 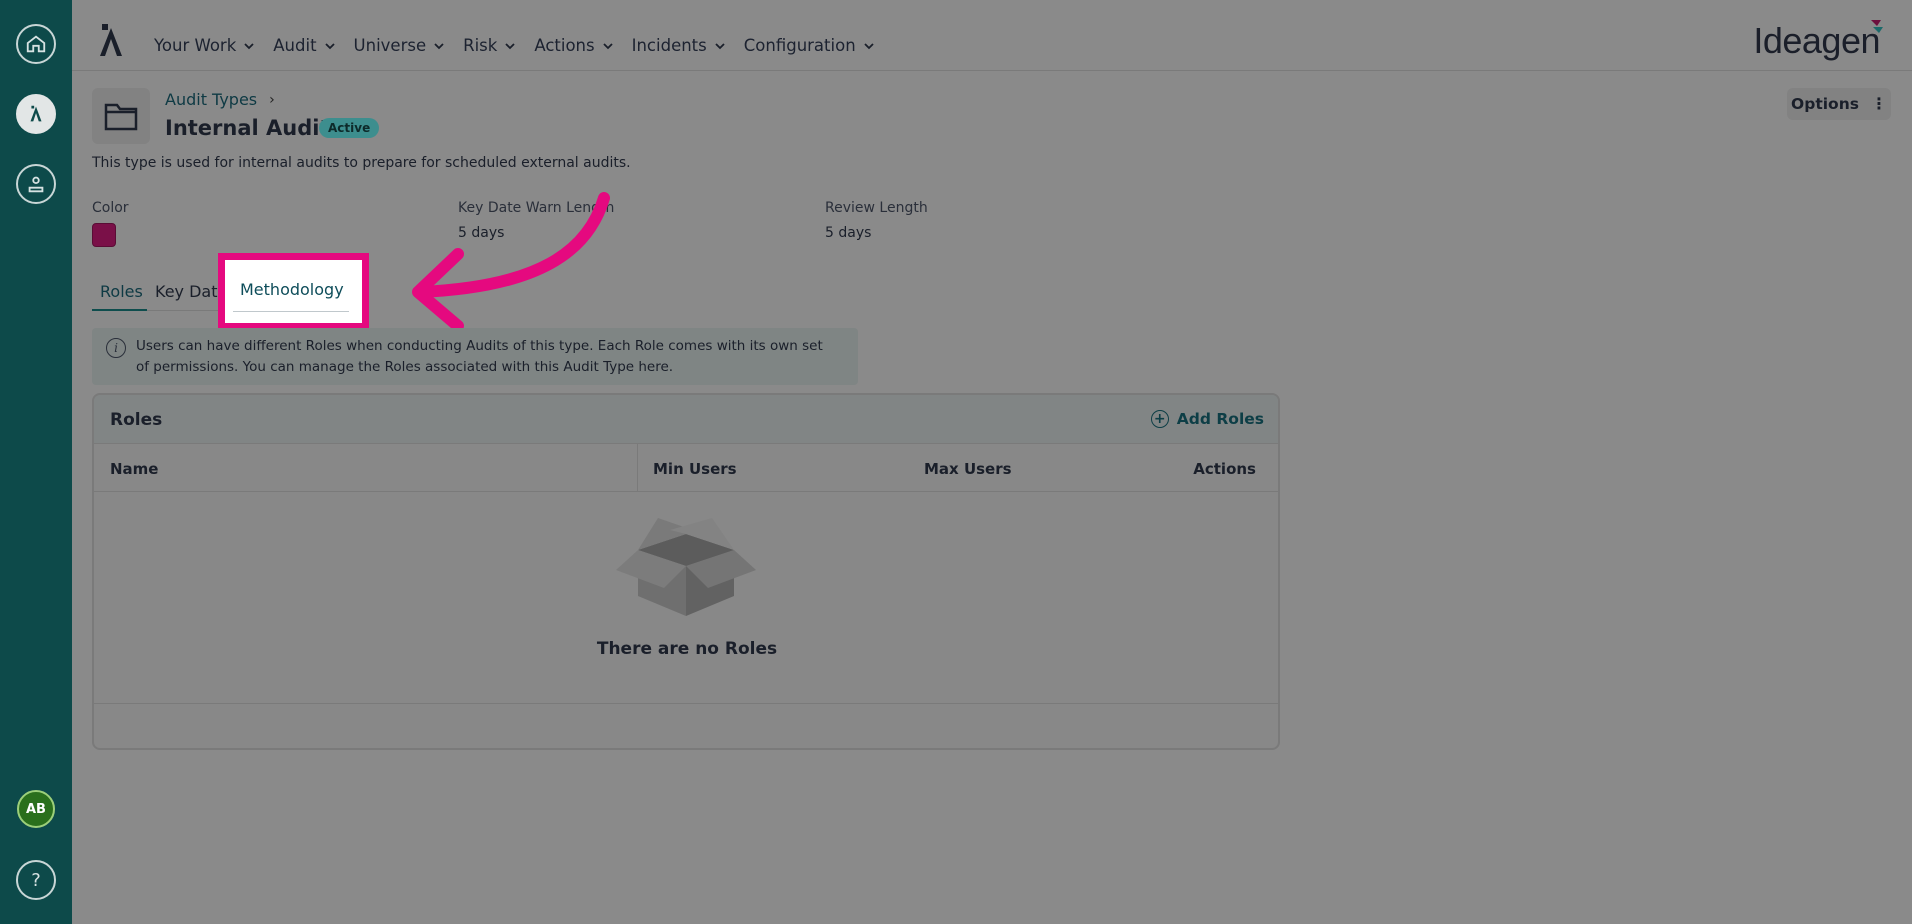 What do you see at coordinates (211, 99) in the screenshot?
I see `breadcrumb-audit-types: Audit Types` at bounding box center [211, 99].